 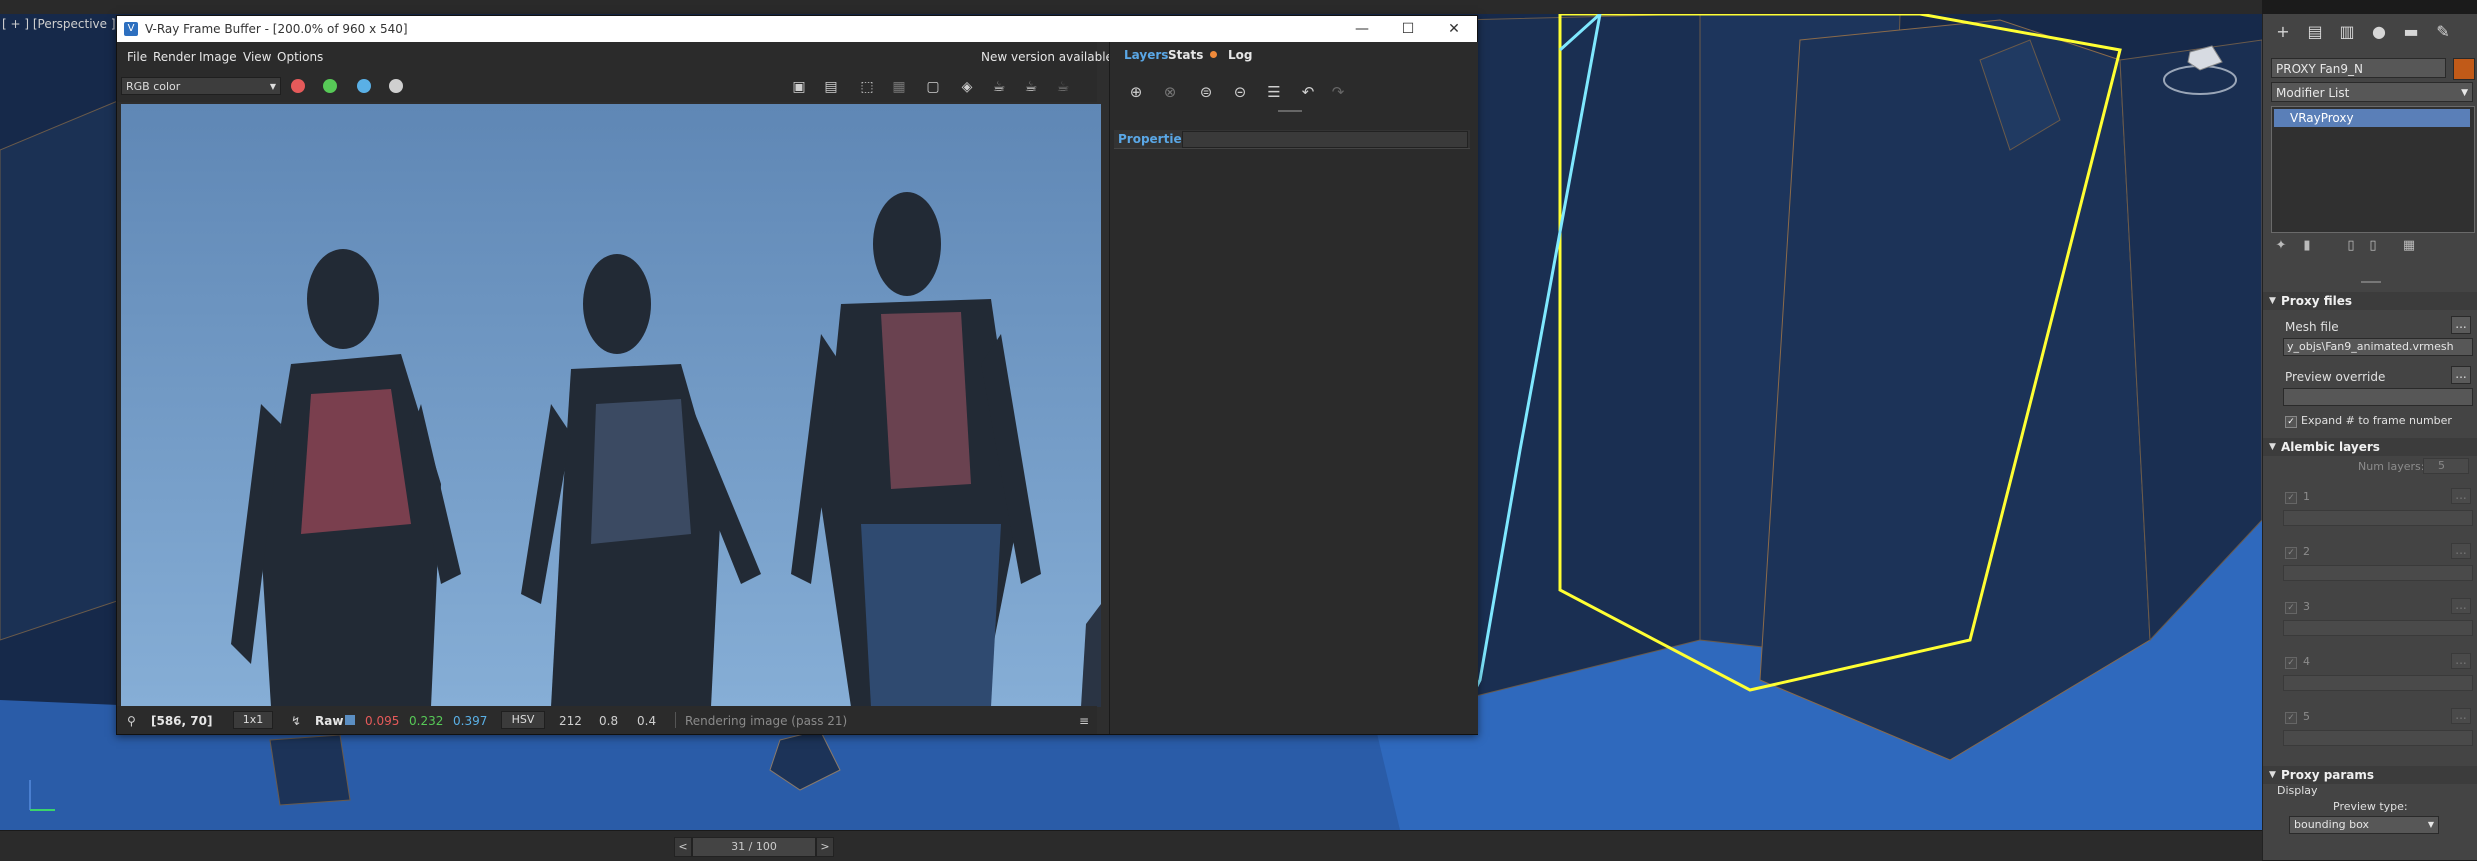 What do you see at coordinates (2378, 347) in the screenshot?
I see `mesh-file-field: y_objs\Fan9_animated.vrmesh` at bounding box center [2378, 347].